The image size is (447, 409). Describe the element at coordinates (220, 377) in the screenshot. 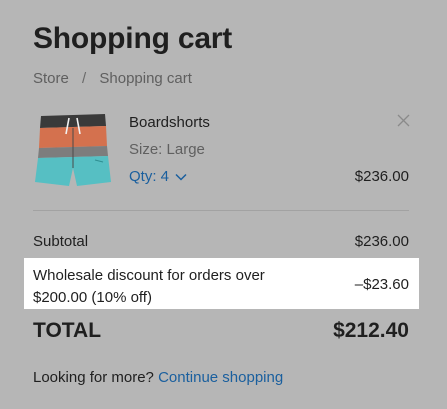

I see `continue-shopping-link: Continue shopping` at that location.